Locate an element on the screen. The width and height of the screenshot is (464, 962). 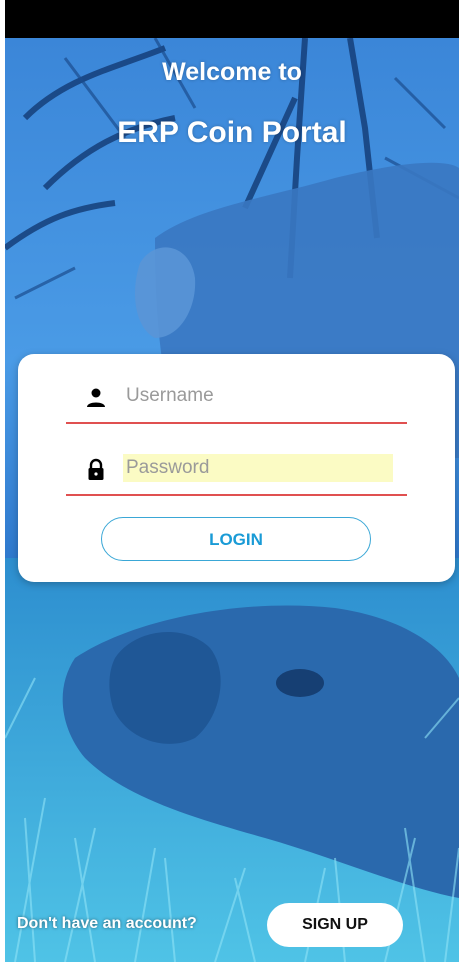
status-bar is located at coordinates (232, 19).